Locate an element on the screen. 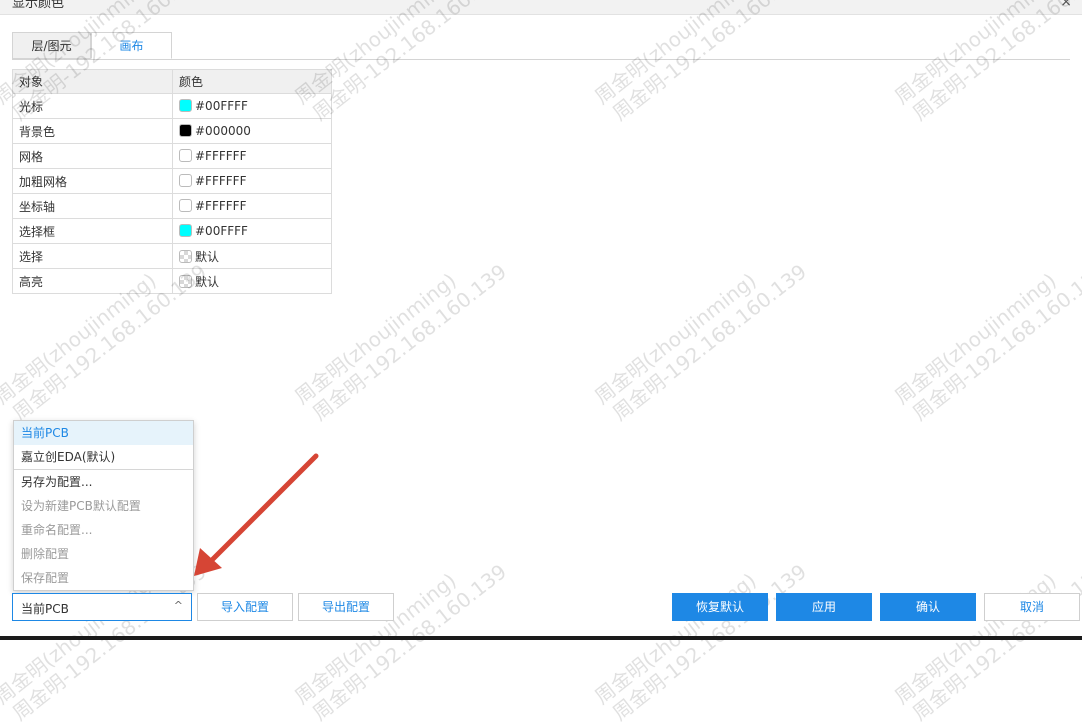 The height and width of the screenshot is (728, 1082). window-title: 显示颜色 is located at coordinates (38, 5).